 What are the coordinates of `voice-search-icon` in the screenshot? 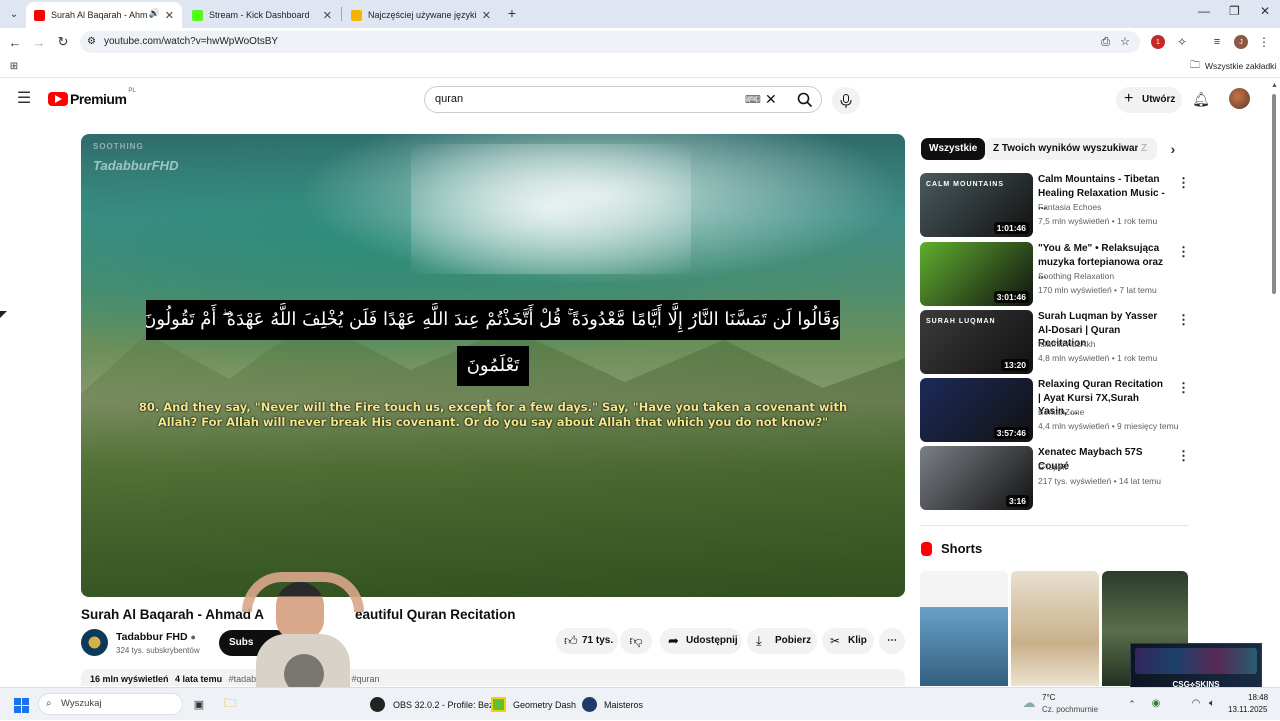 It's located at (846, 100).